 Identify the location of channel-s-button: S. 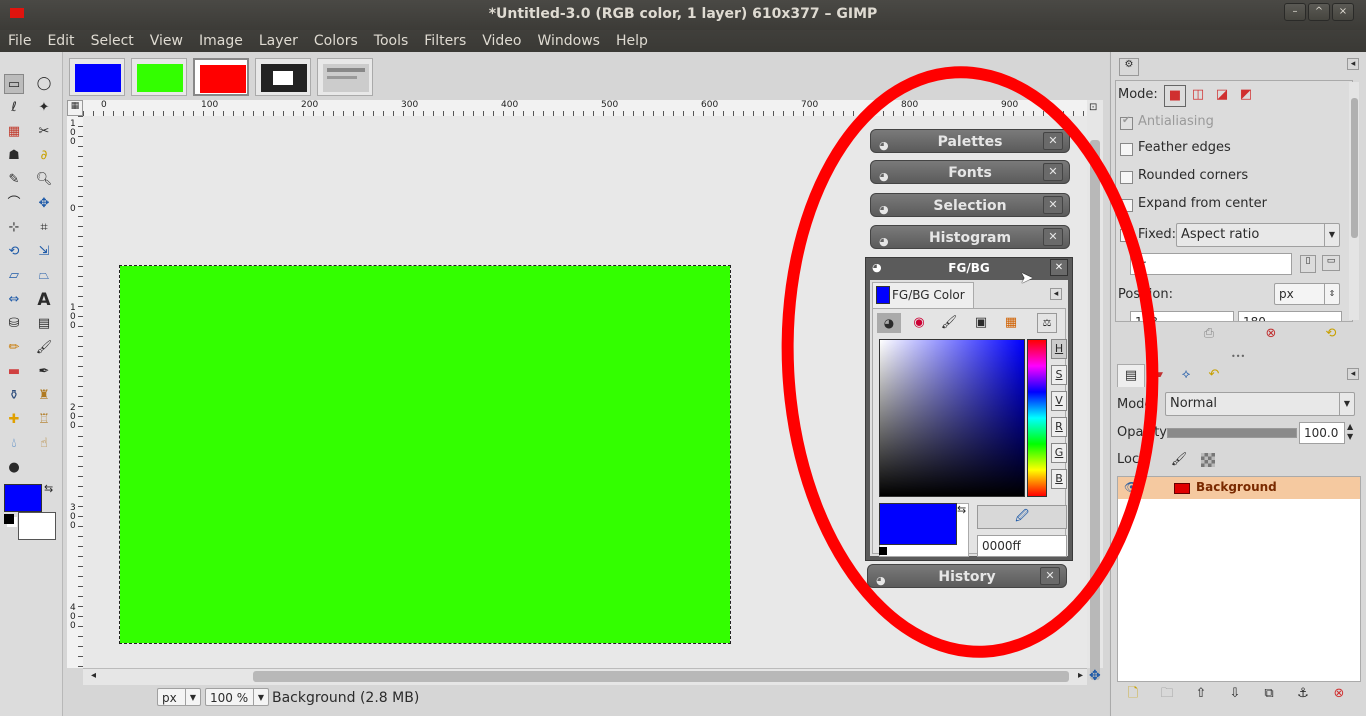
(1059, 375).